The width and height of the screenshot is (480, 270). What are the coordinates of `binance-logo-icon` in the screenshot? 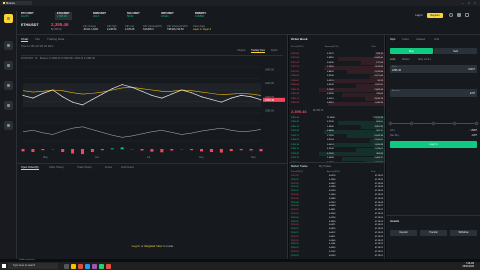 It's located at (8, 18).